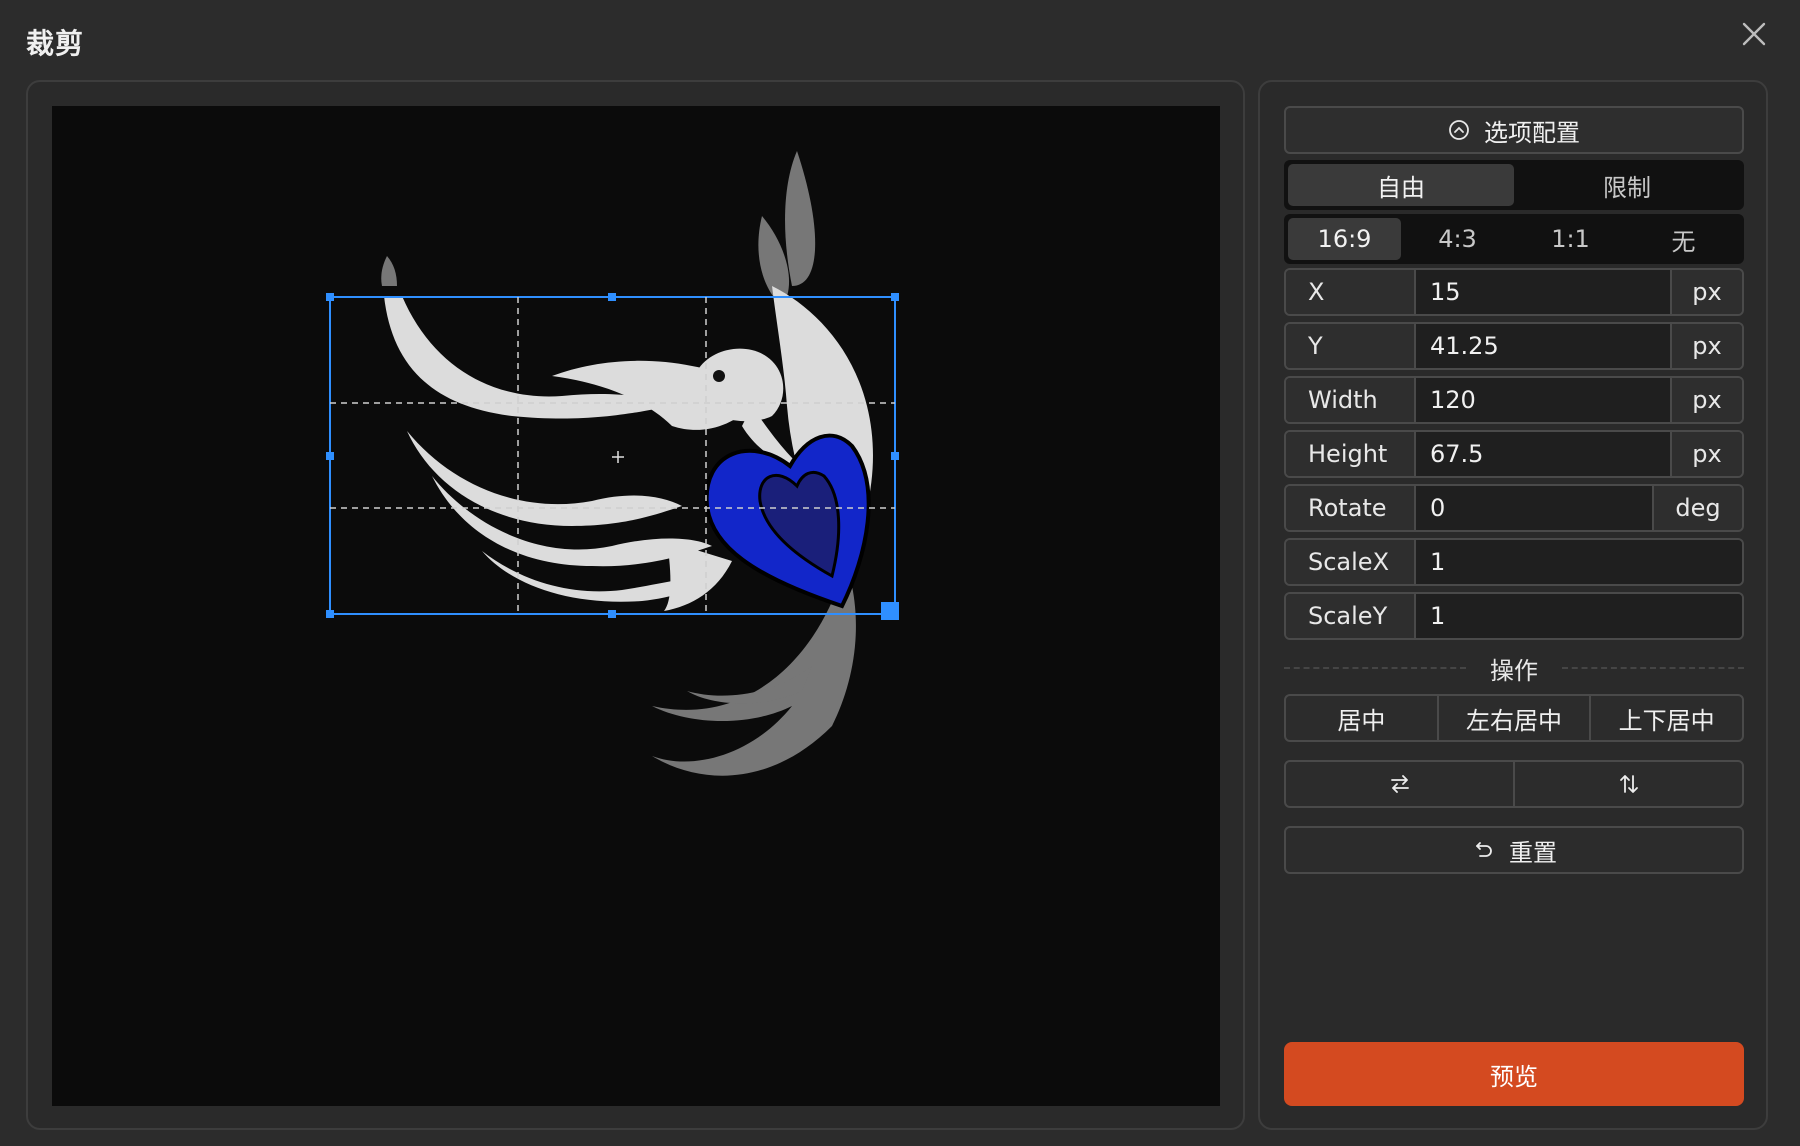  Describe the element at coordinates (1543, 346) in the screenshot. I see `y-input: 41.25` at that location.